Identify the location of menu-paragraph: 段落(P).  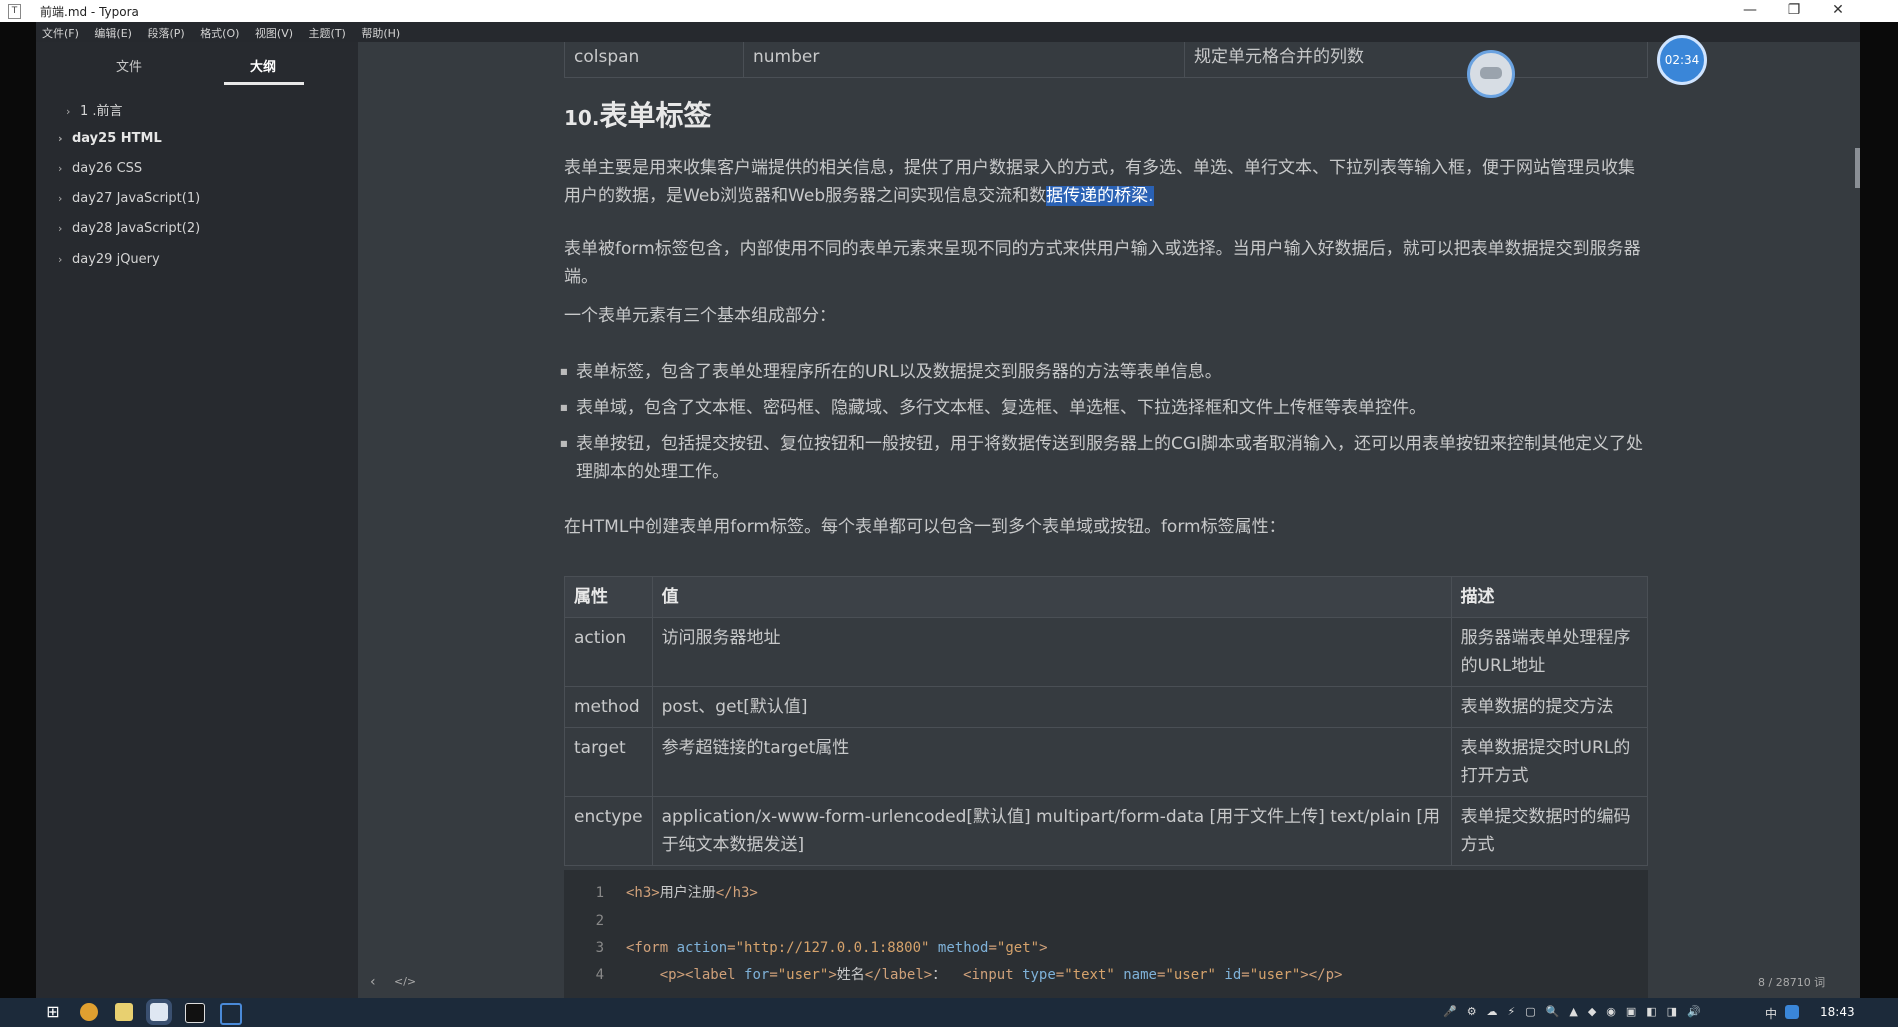
(165, 31).